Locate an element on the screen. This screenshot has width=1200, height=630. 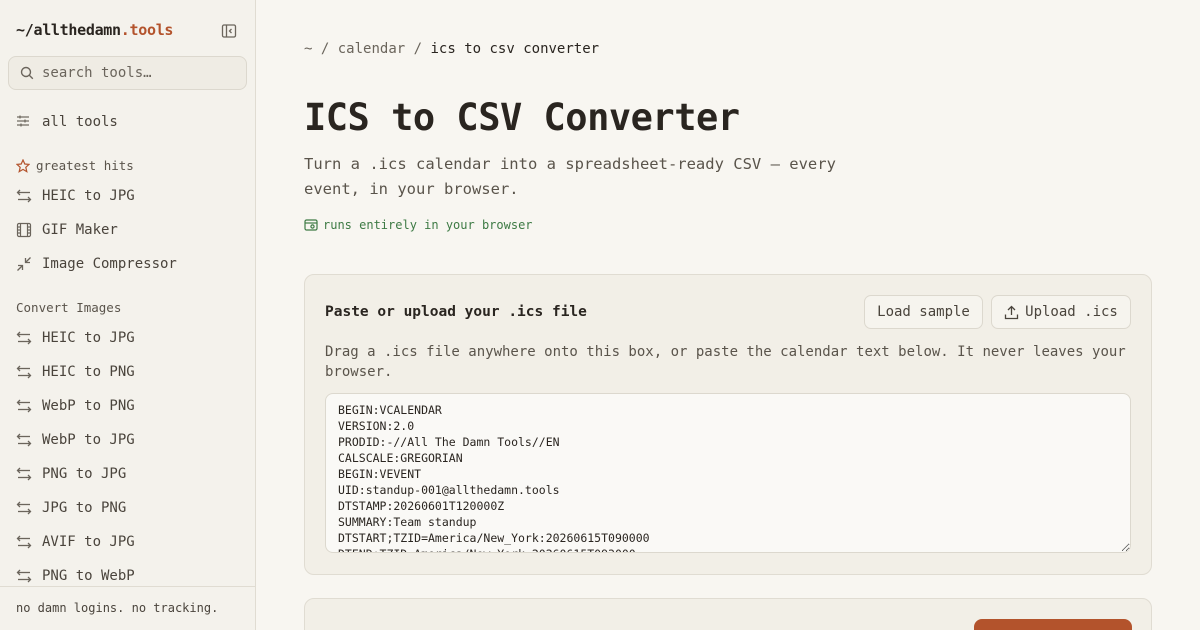
collapse-sidebar-button is located at coordinates (229, 31).